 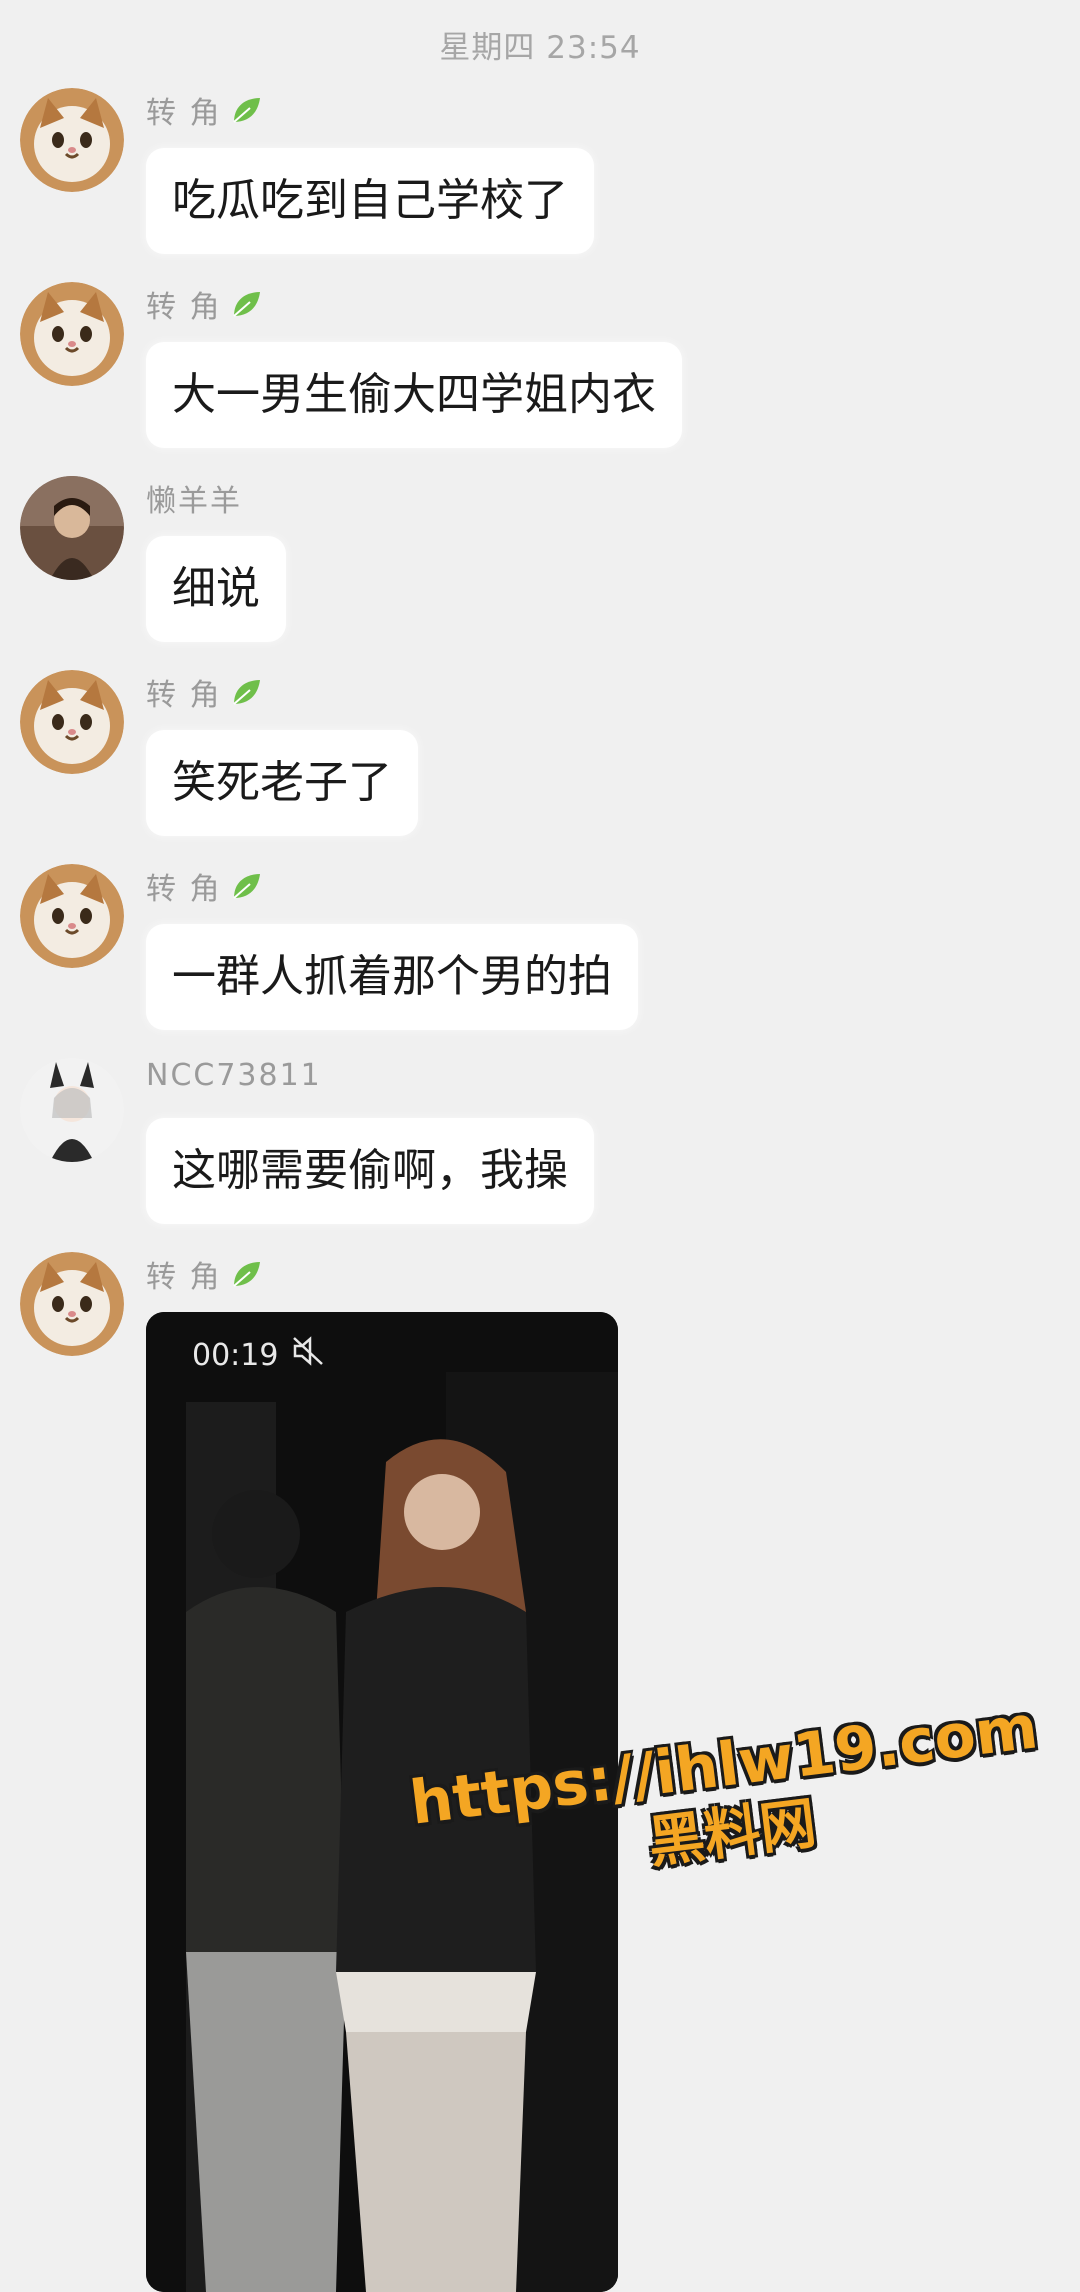 What do you see at coordinates (72, 528) in the screenshot?
I see `person-avatar` at bounding box center [72, 528].